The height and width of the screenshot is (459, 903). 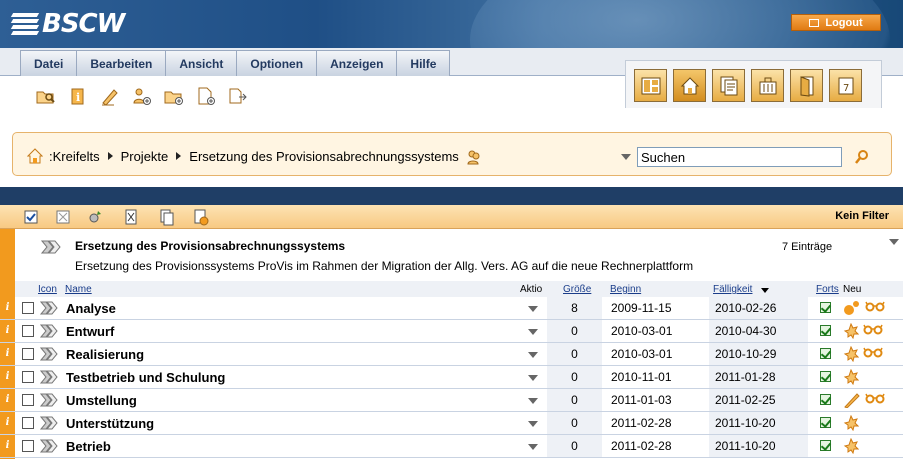 What do you see at coordinates (626, 157) in the screenshot?
I see `search-options-dropdown` at bounding box center [626, 157].